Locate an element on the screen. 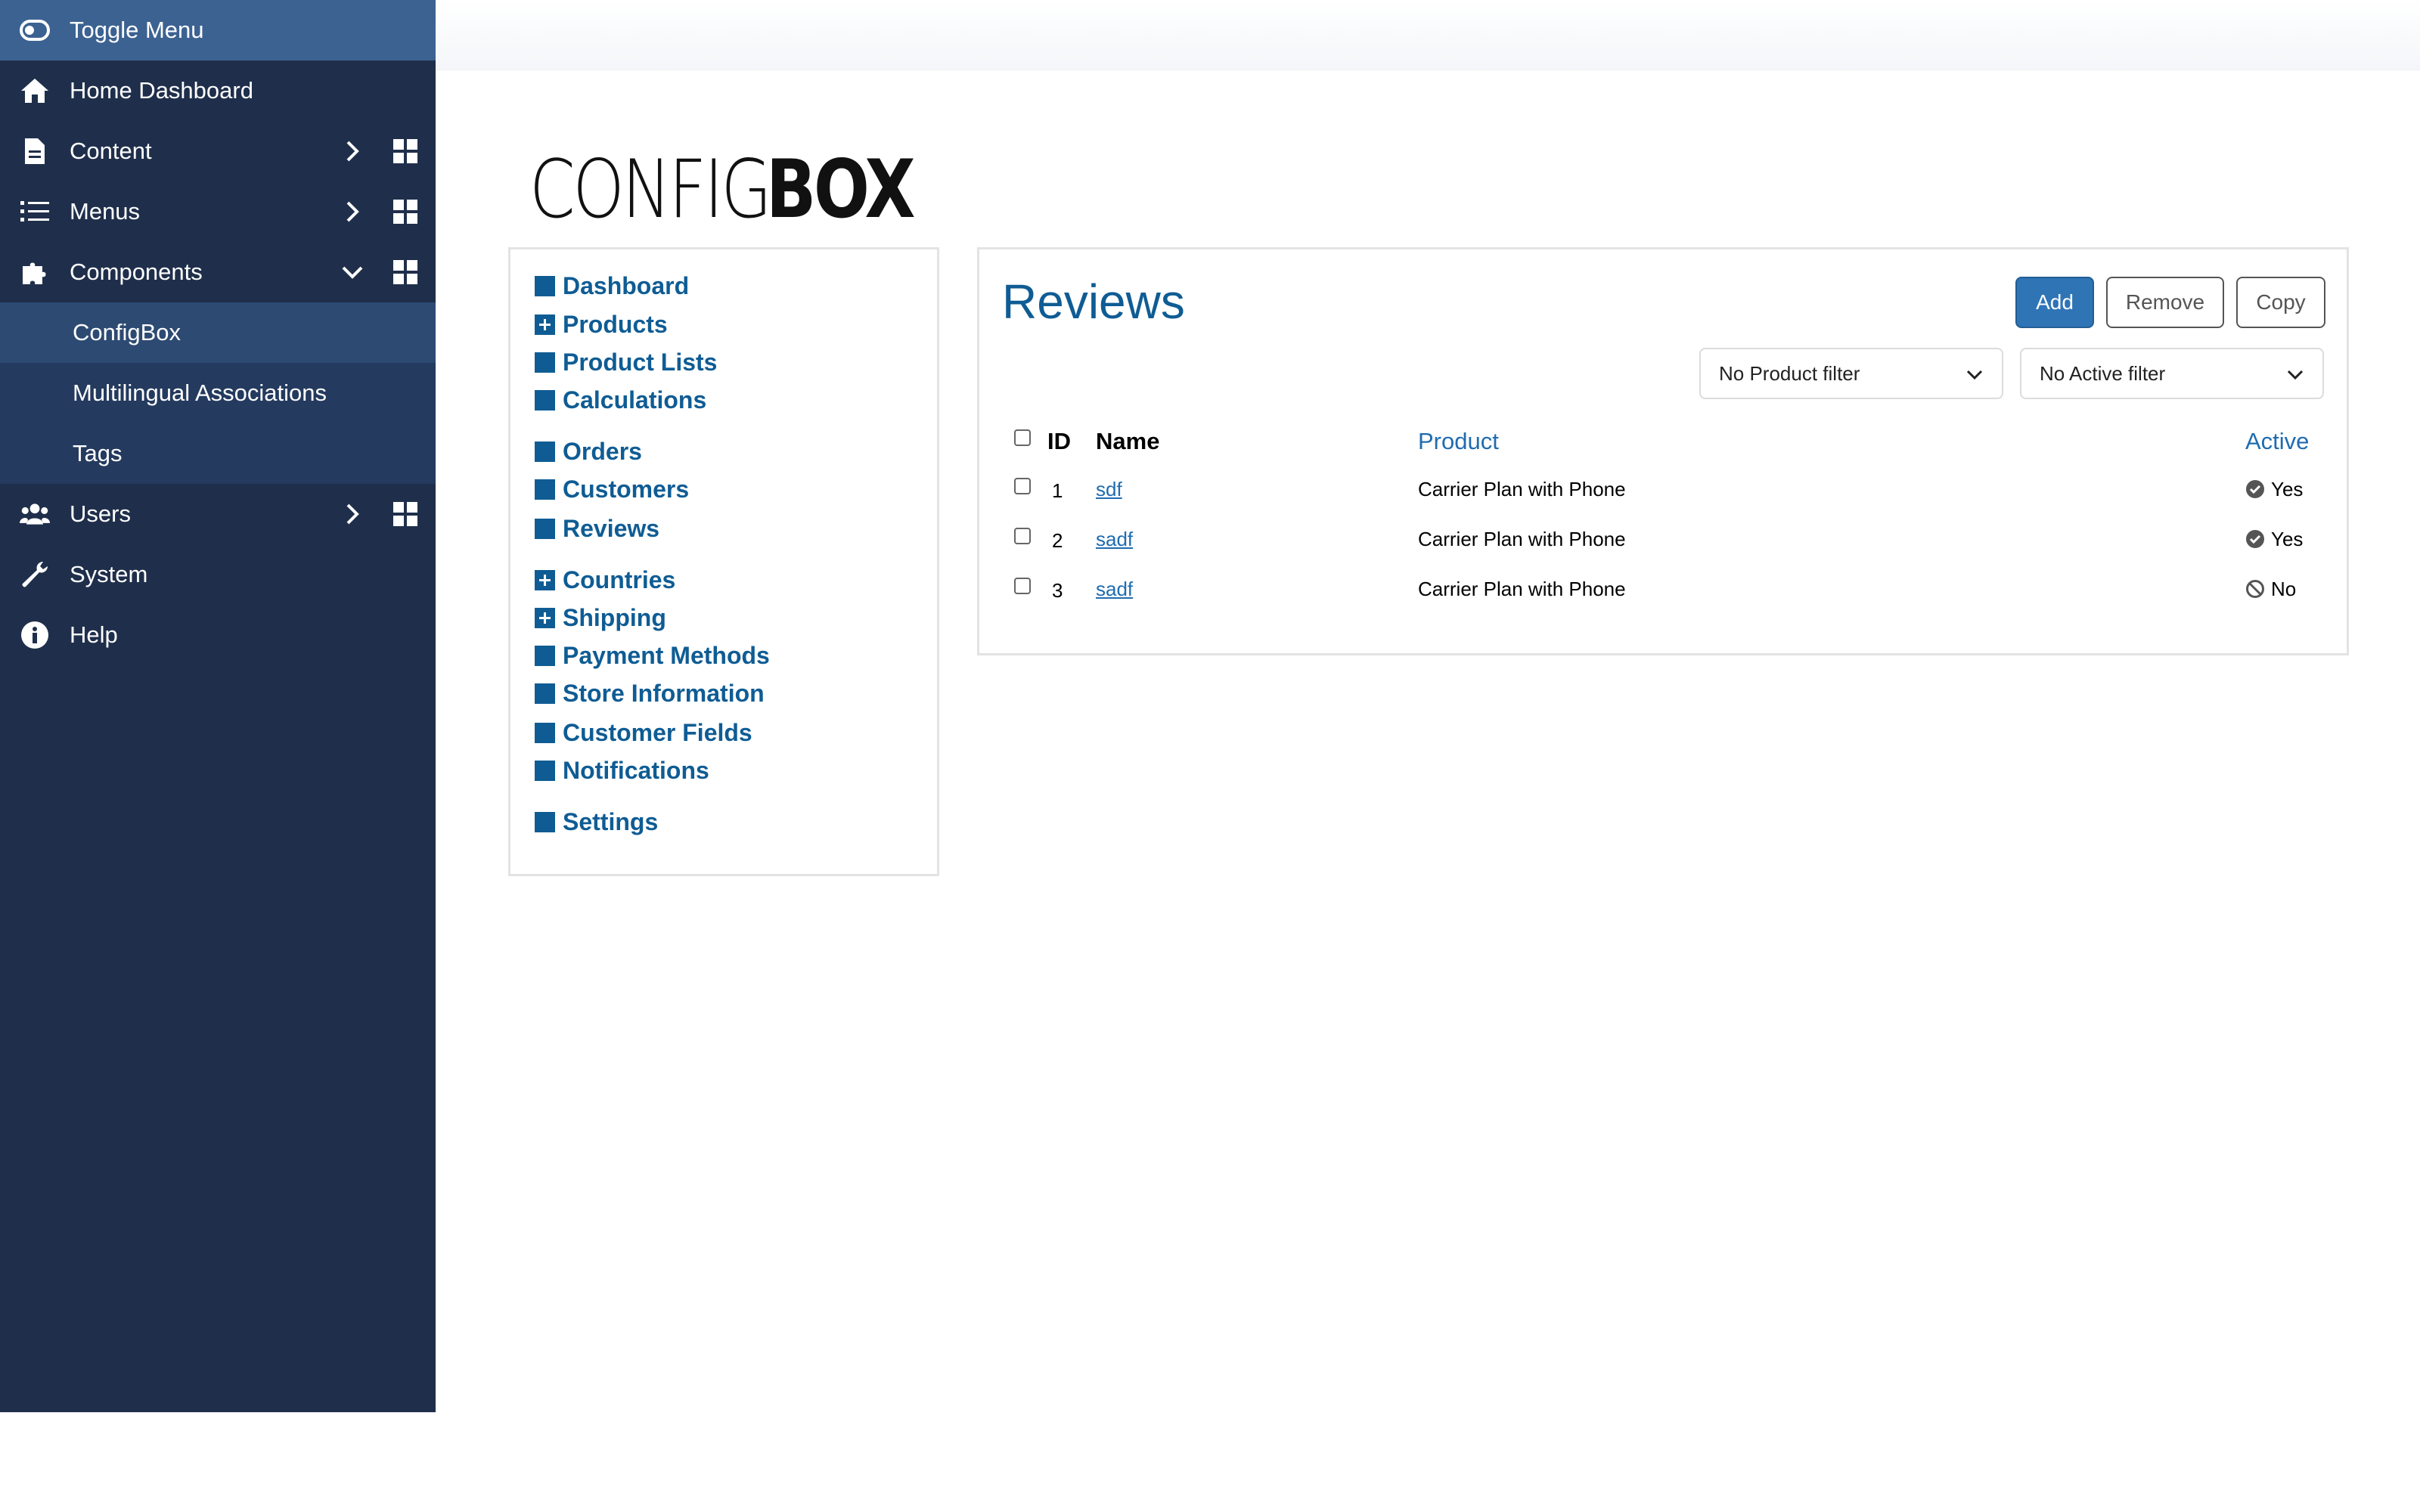 The height and width of the screenshot is (1512, 2420). sidebar-item-configbox: ConfigBox is located at coordinates (218, 332).